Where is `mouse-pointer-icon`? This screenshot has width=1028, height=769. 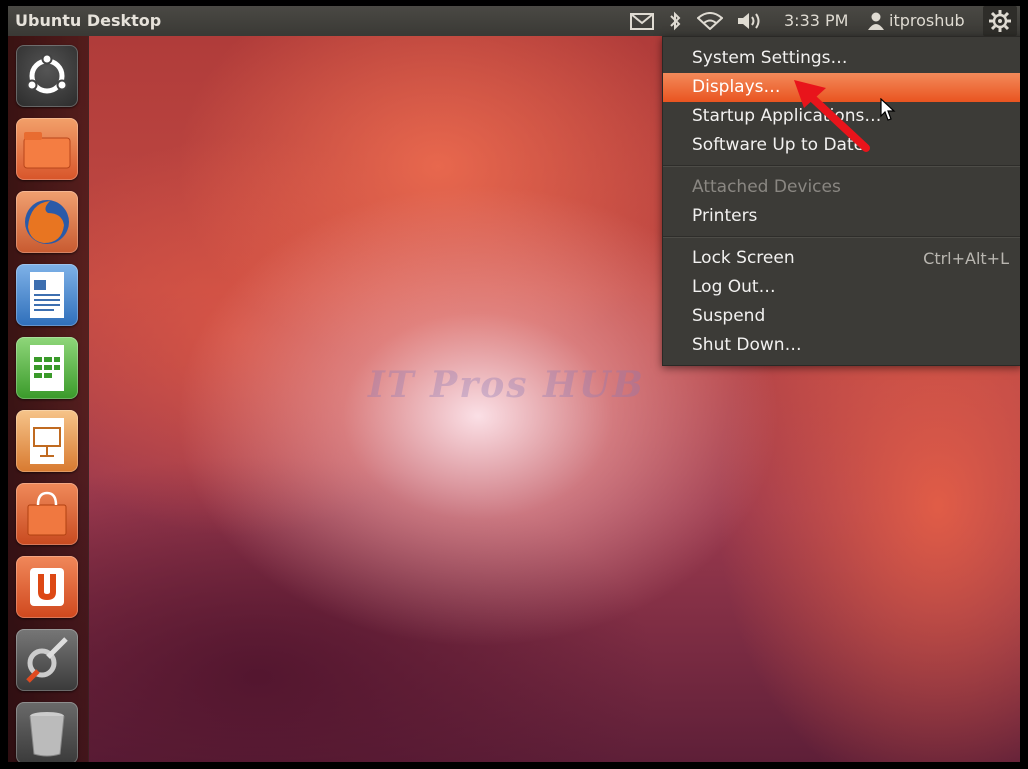 mouse-pointer-icon is located at coordinates (888, 111).